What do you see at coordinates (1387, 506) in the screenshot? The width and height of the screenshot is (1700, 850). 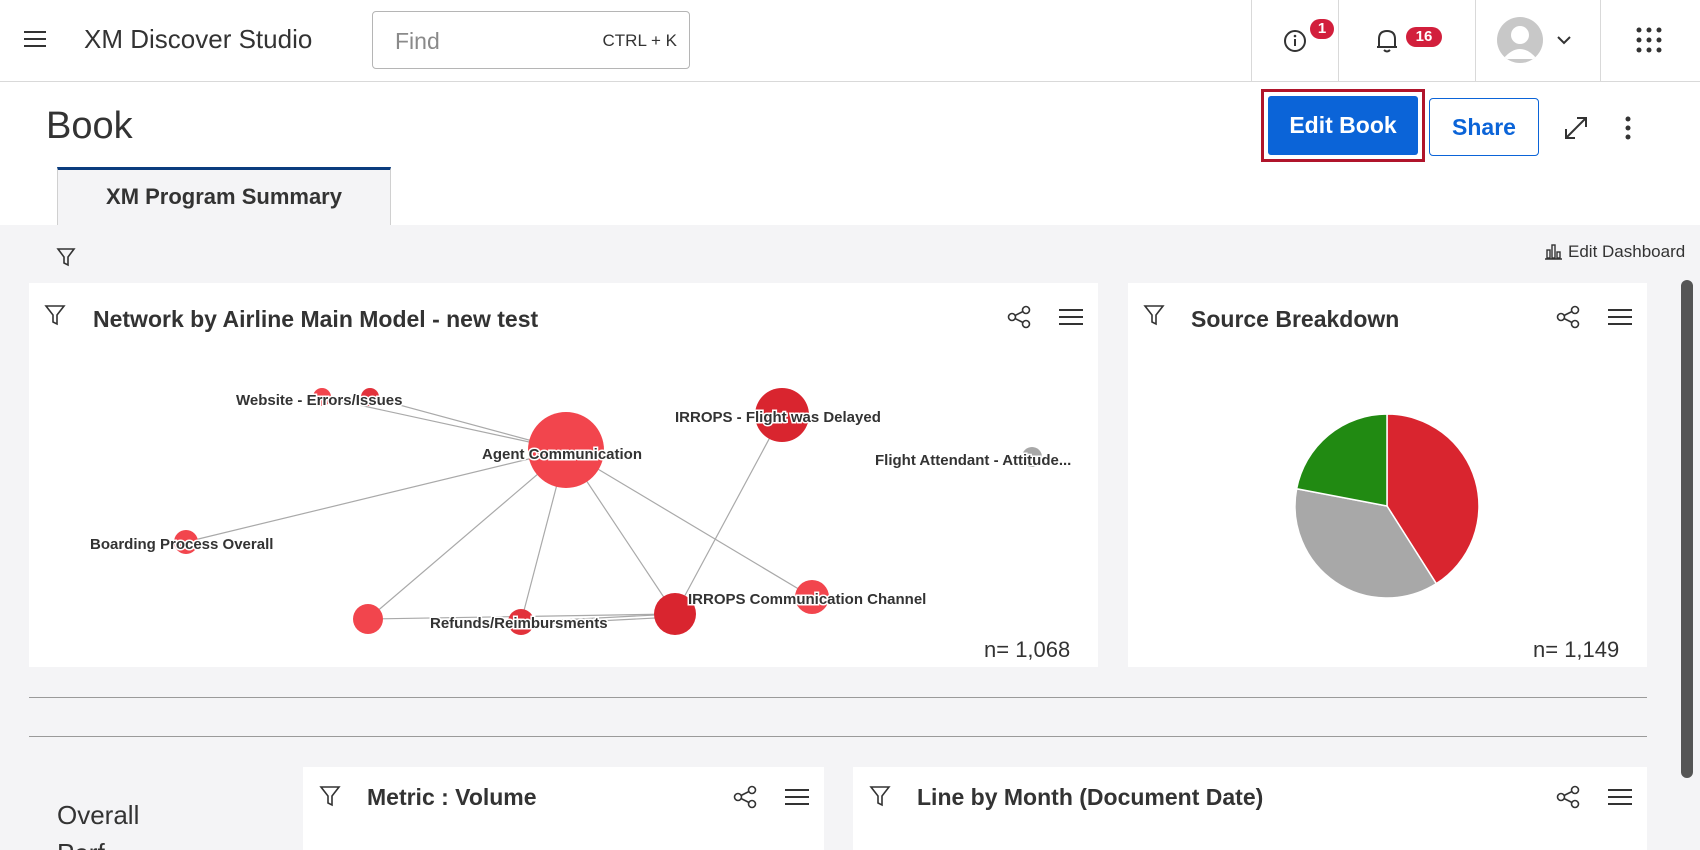 I see `pie-chart` at bounding box center [1387, 506].